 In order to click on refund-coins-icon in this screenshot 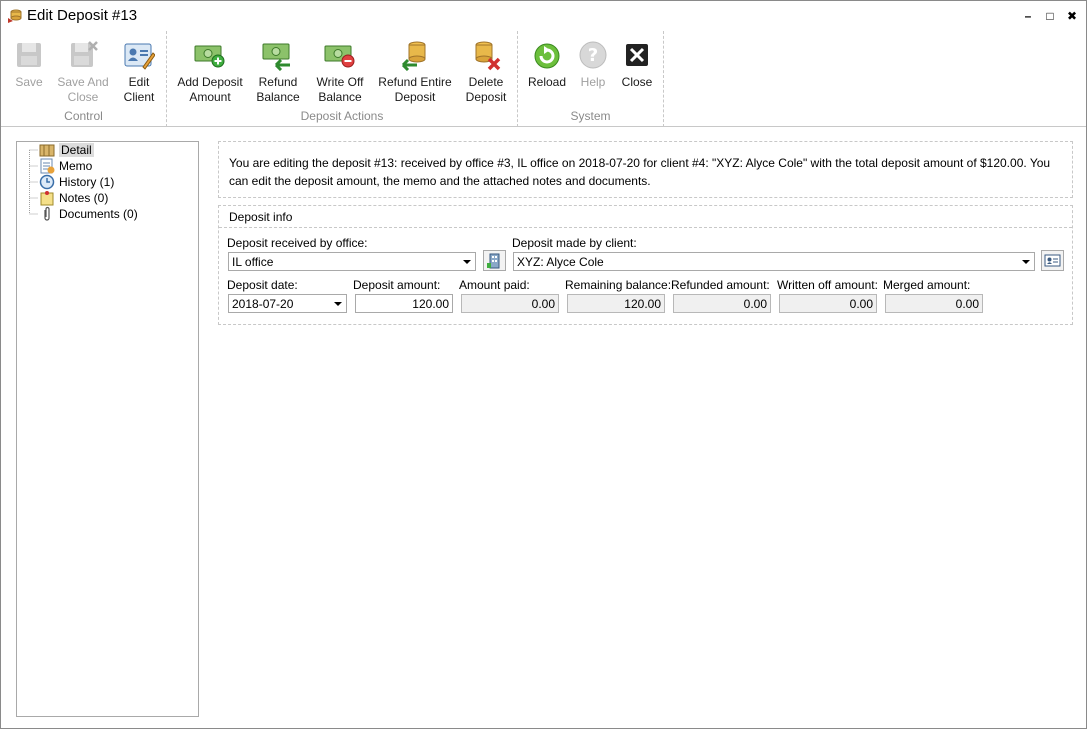, I will do `click(413, 56)`.